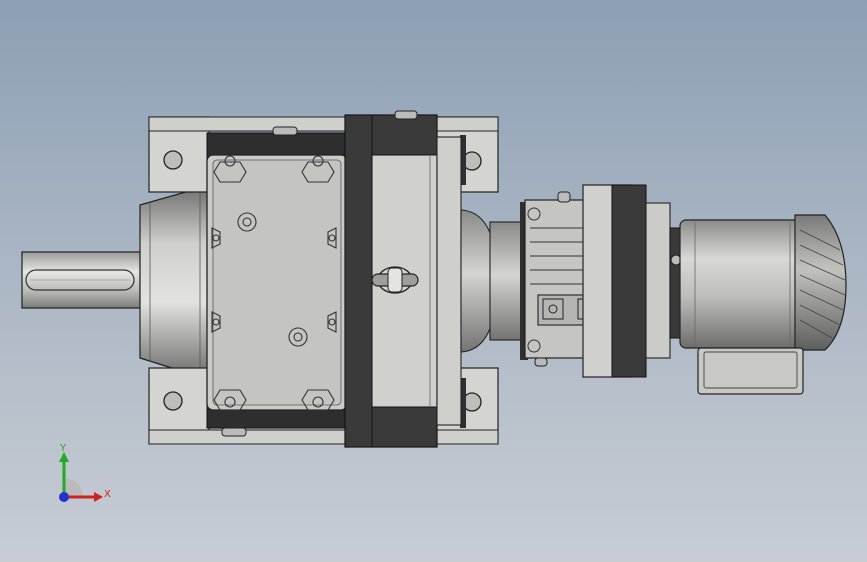 The height and width of the screenshot is (562, 867). What do you see at coordinates (391, 279) in the screenshot?
I see `housing-split-flange` at bounding box center [391, 279].